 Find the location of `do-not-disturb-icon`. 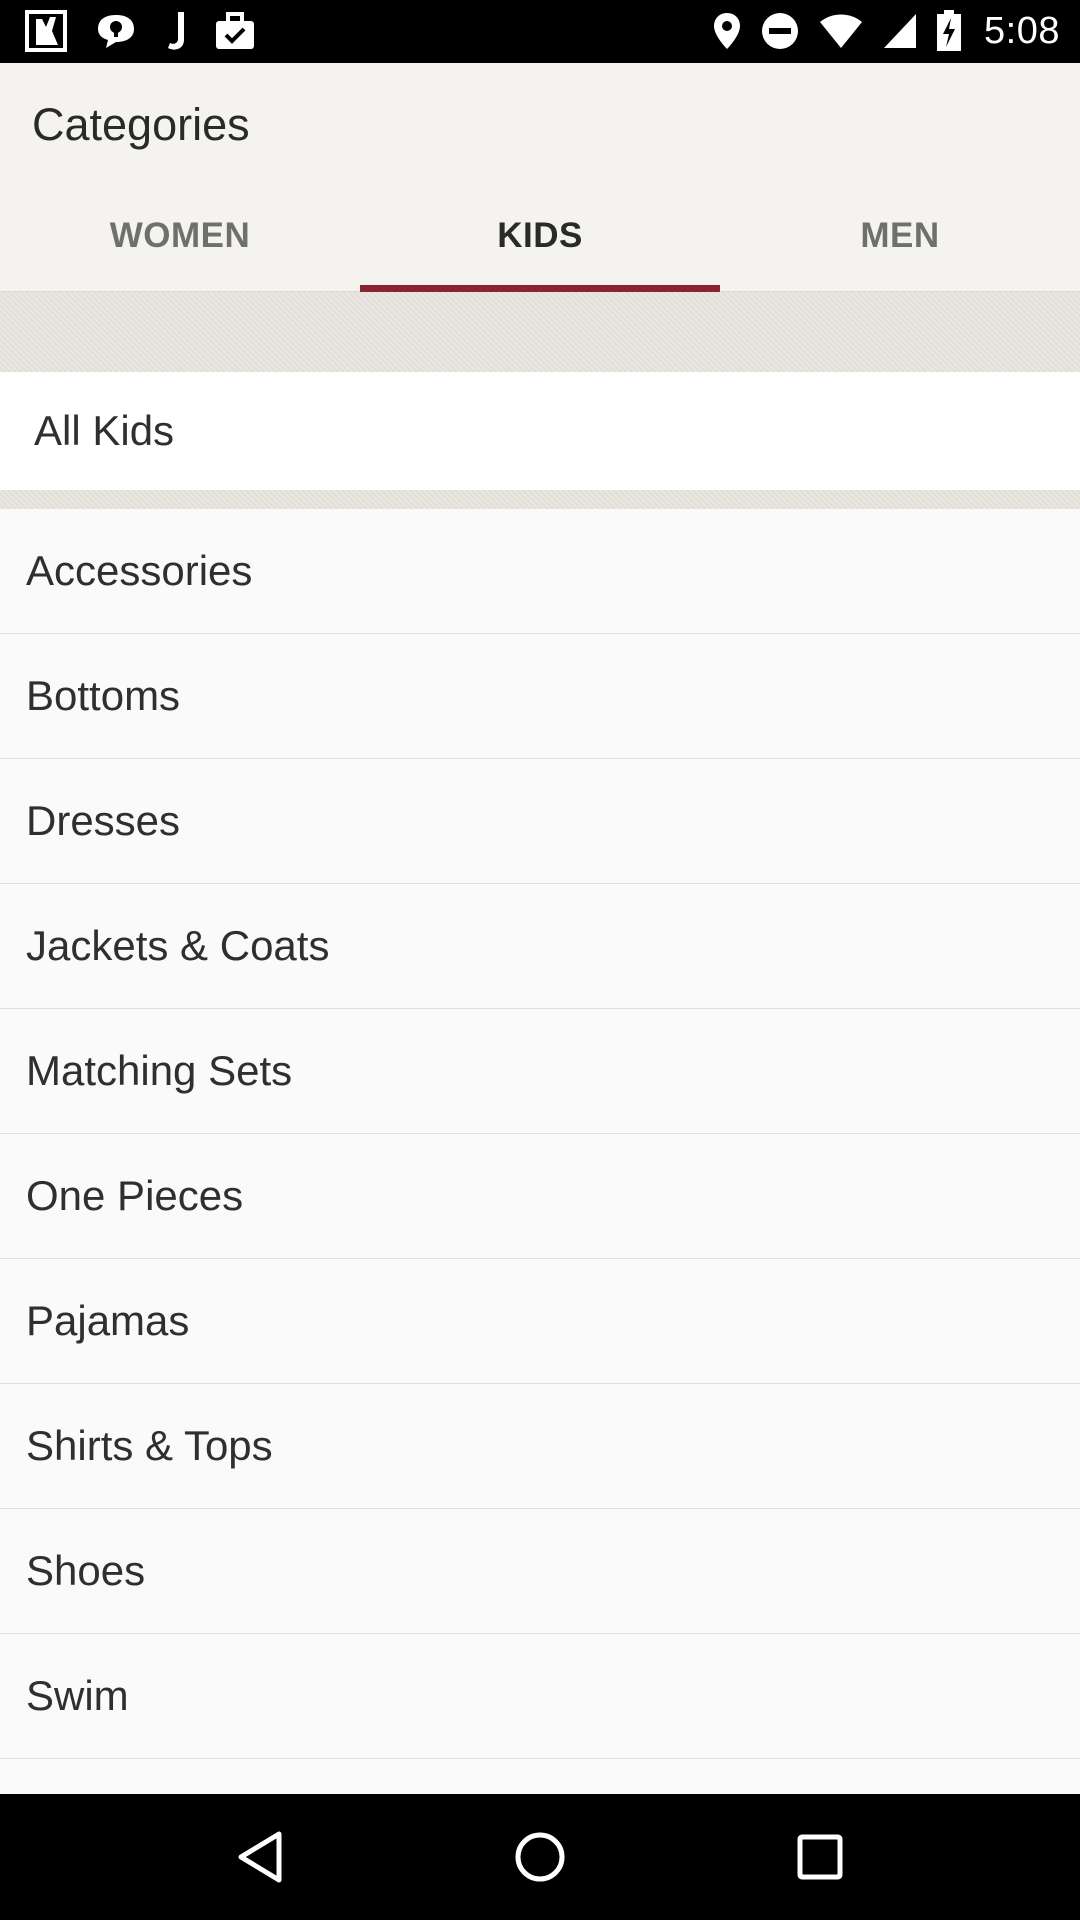

do-not-disturb-icon is located at coordinates (780, 31).